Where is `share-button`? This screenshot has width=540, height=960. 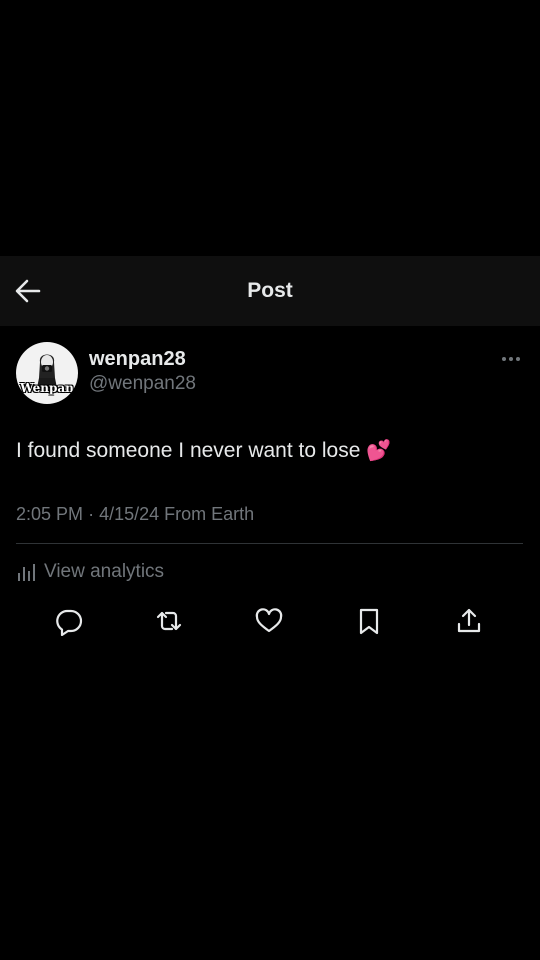 share-button is located at coordinates (469, 621).